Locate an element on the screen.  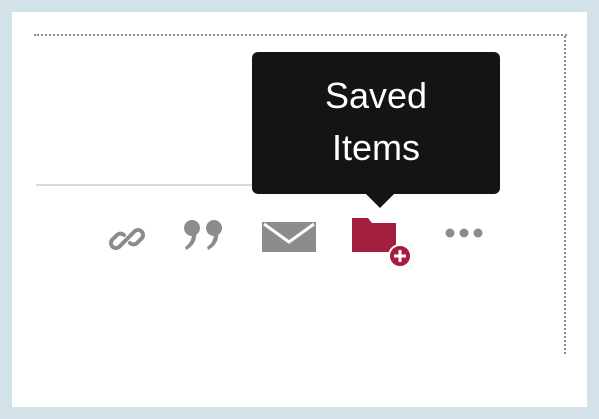
divider-line is located at coordinates (155, 185).